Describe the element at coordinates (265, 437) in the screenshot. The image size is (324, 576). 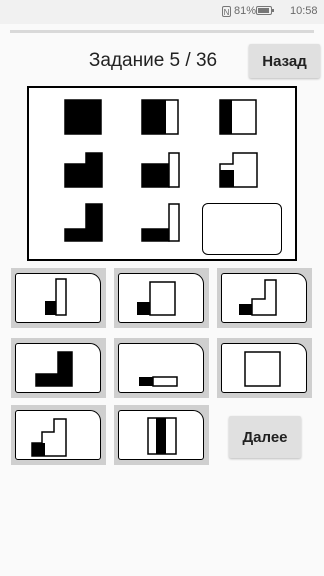
I see `next-button: Далее` at that location.